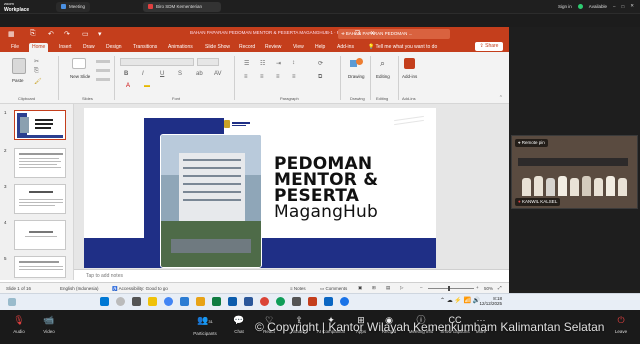  What do you see at coordinates (500, 287) in the screenshot?
I see `fit-slide-icon: ⤢` at bounding box center [500, 287].